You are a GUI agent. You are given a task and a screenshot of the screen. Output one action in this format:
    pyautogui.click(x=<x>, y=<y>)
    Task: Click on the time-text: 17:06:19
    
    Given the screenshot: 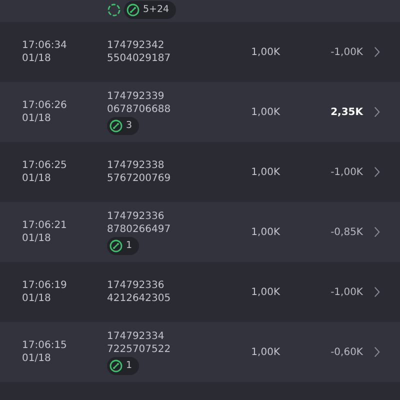 What is the action you would take?
    pyautogui.click(x=45, y=285)
    